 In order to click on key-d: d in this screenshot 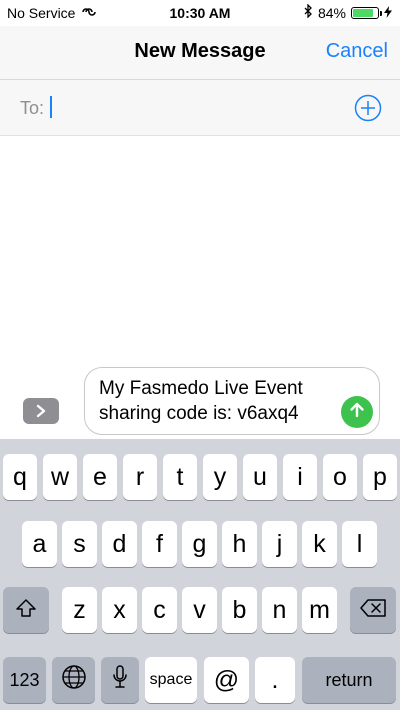, I will do `click(119, 544)`.